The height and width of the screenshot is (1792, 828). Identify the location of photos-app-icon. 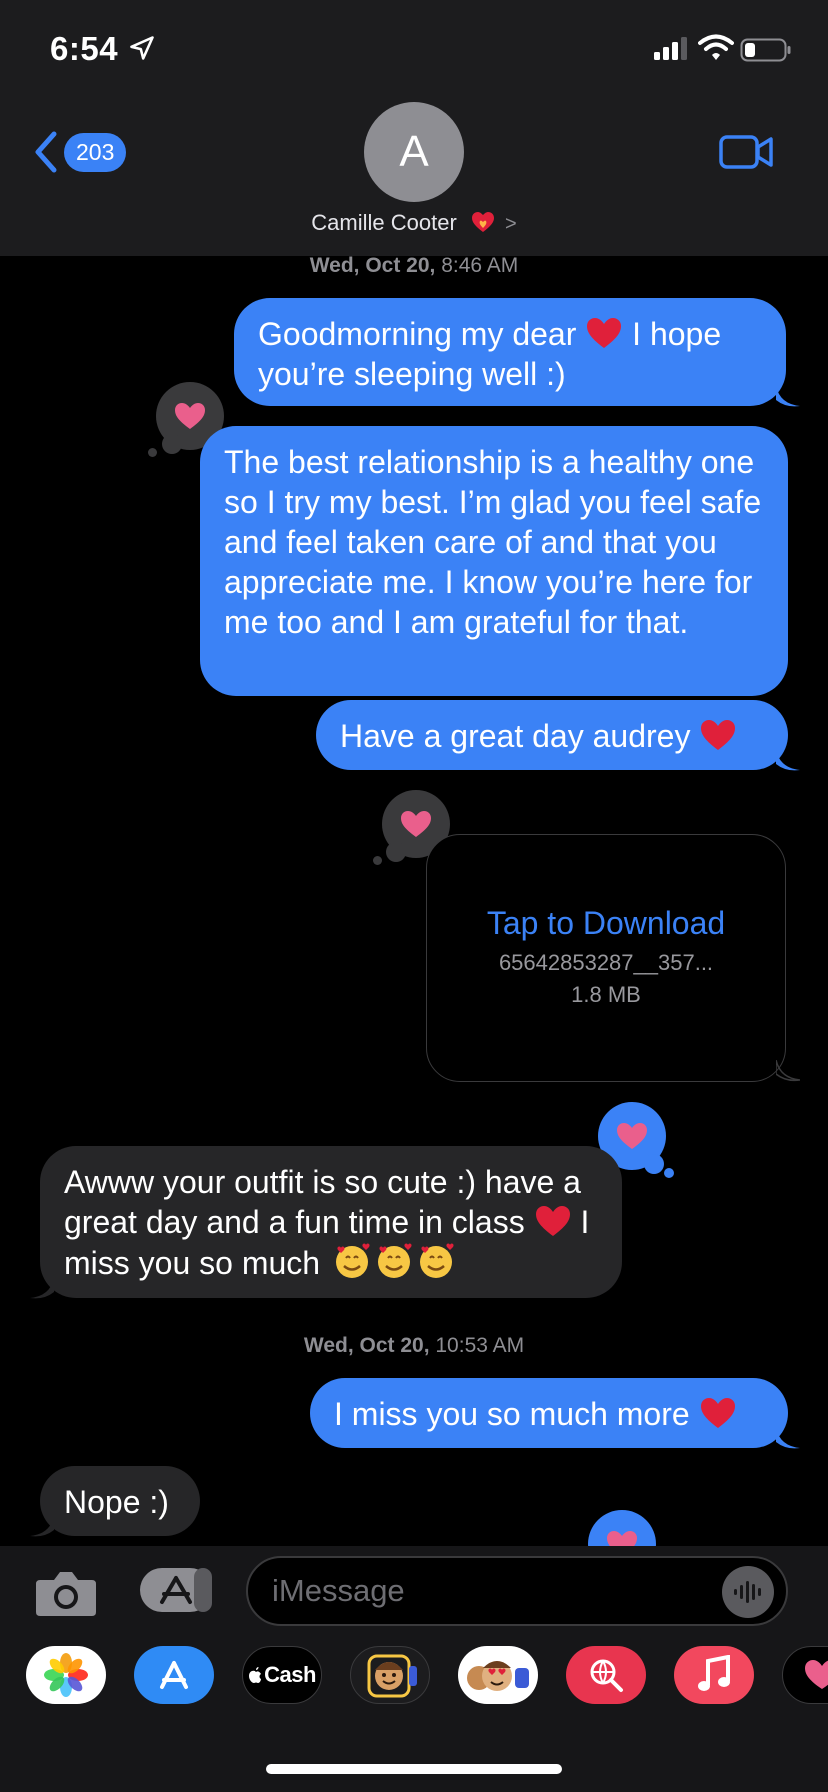
(66, 1675).